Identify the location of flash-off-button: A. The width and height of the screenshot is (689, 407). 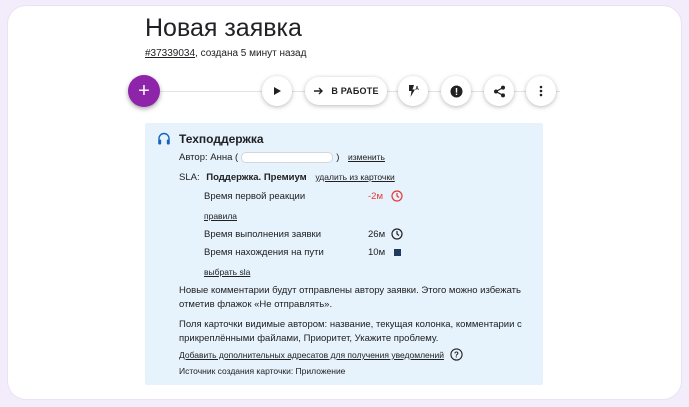
(413, 91).